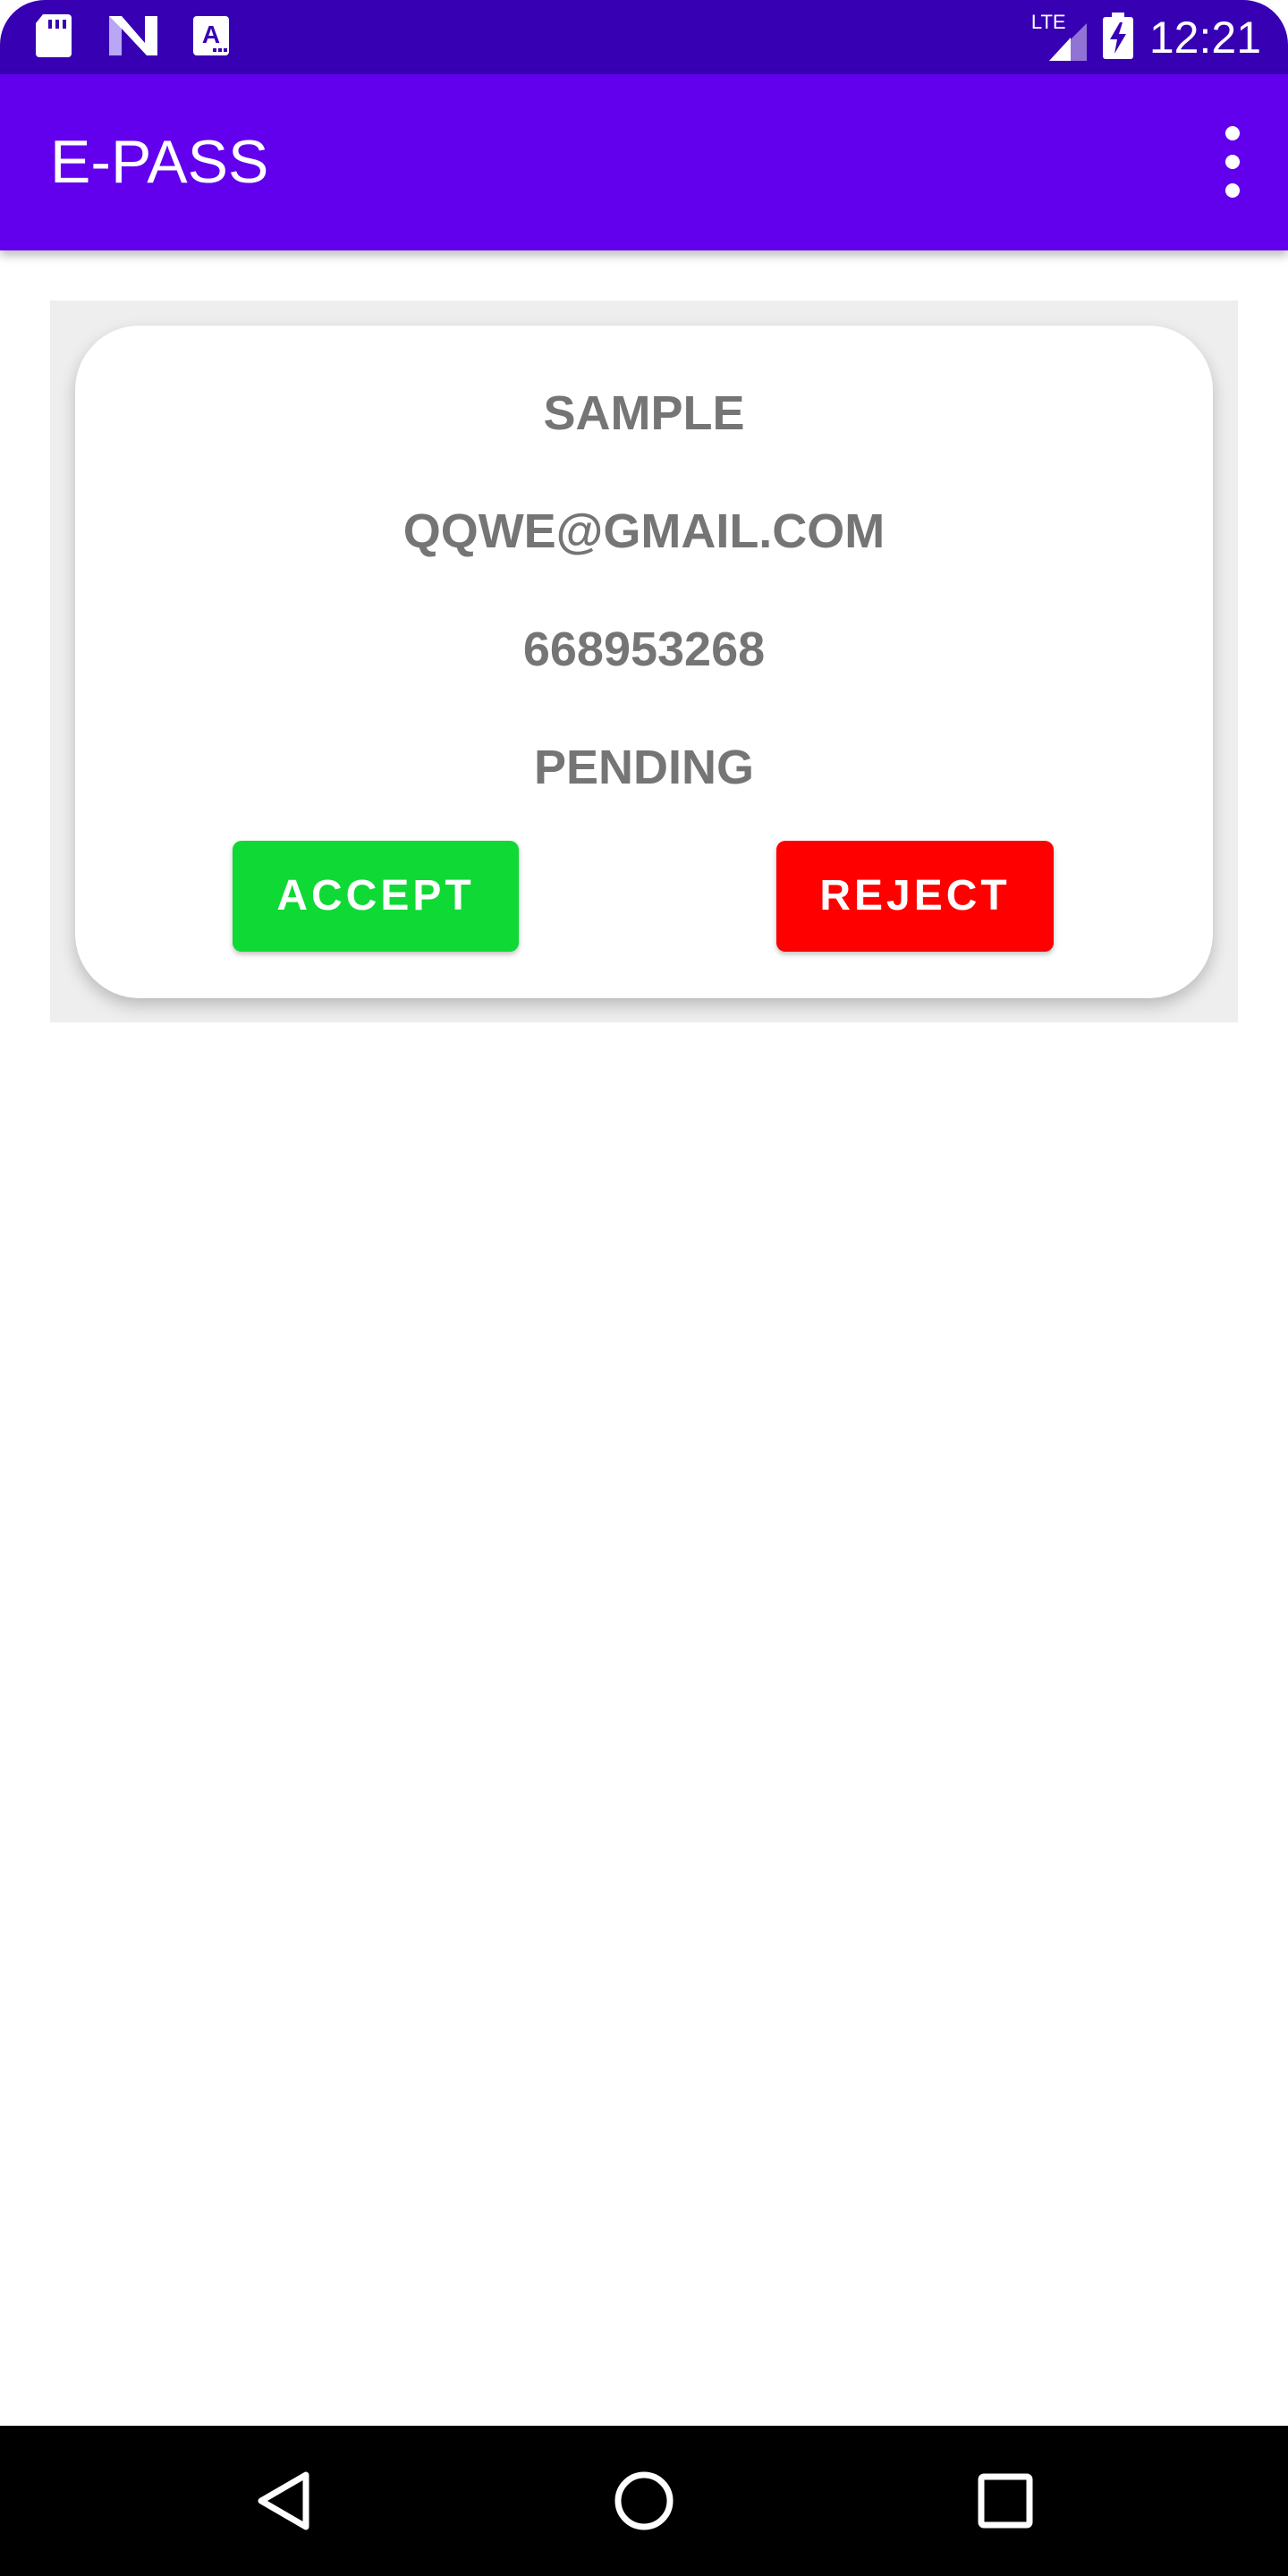  Describe the element at coordinates (644, 37) in the screenshot. I see `status-bar: A LTE 12:21` at that location.